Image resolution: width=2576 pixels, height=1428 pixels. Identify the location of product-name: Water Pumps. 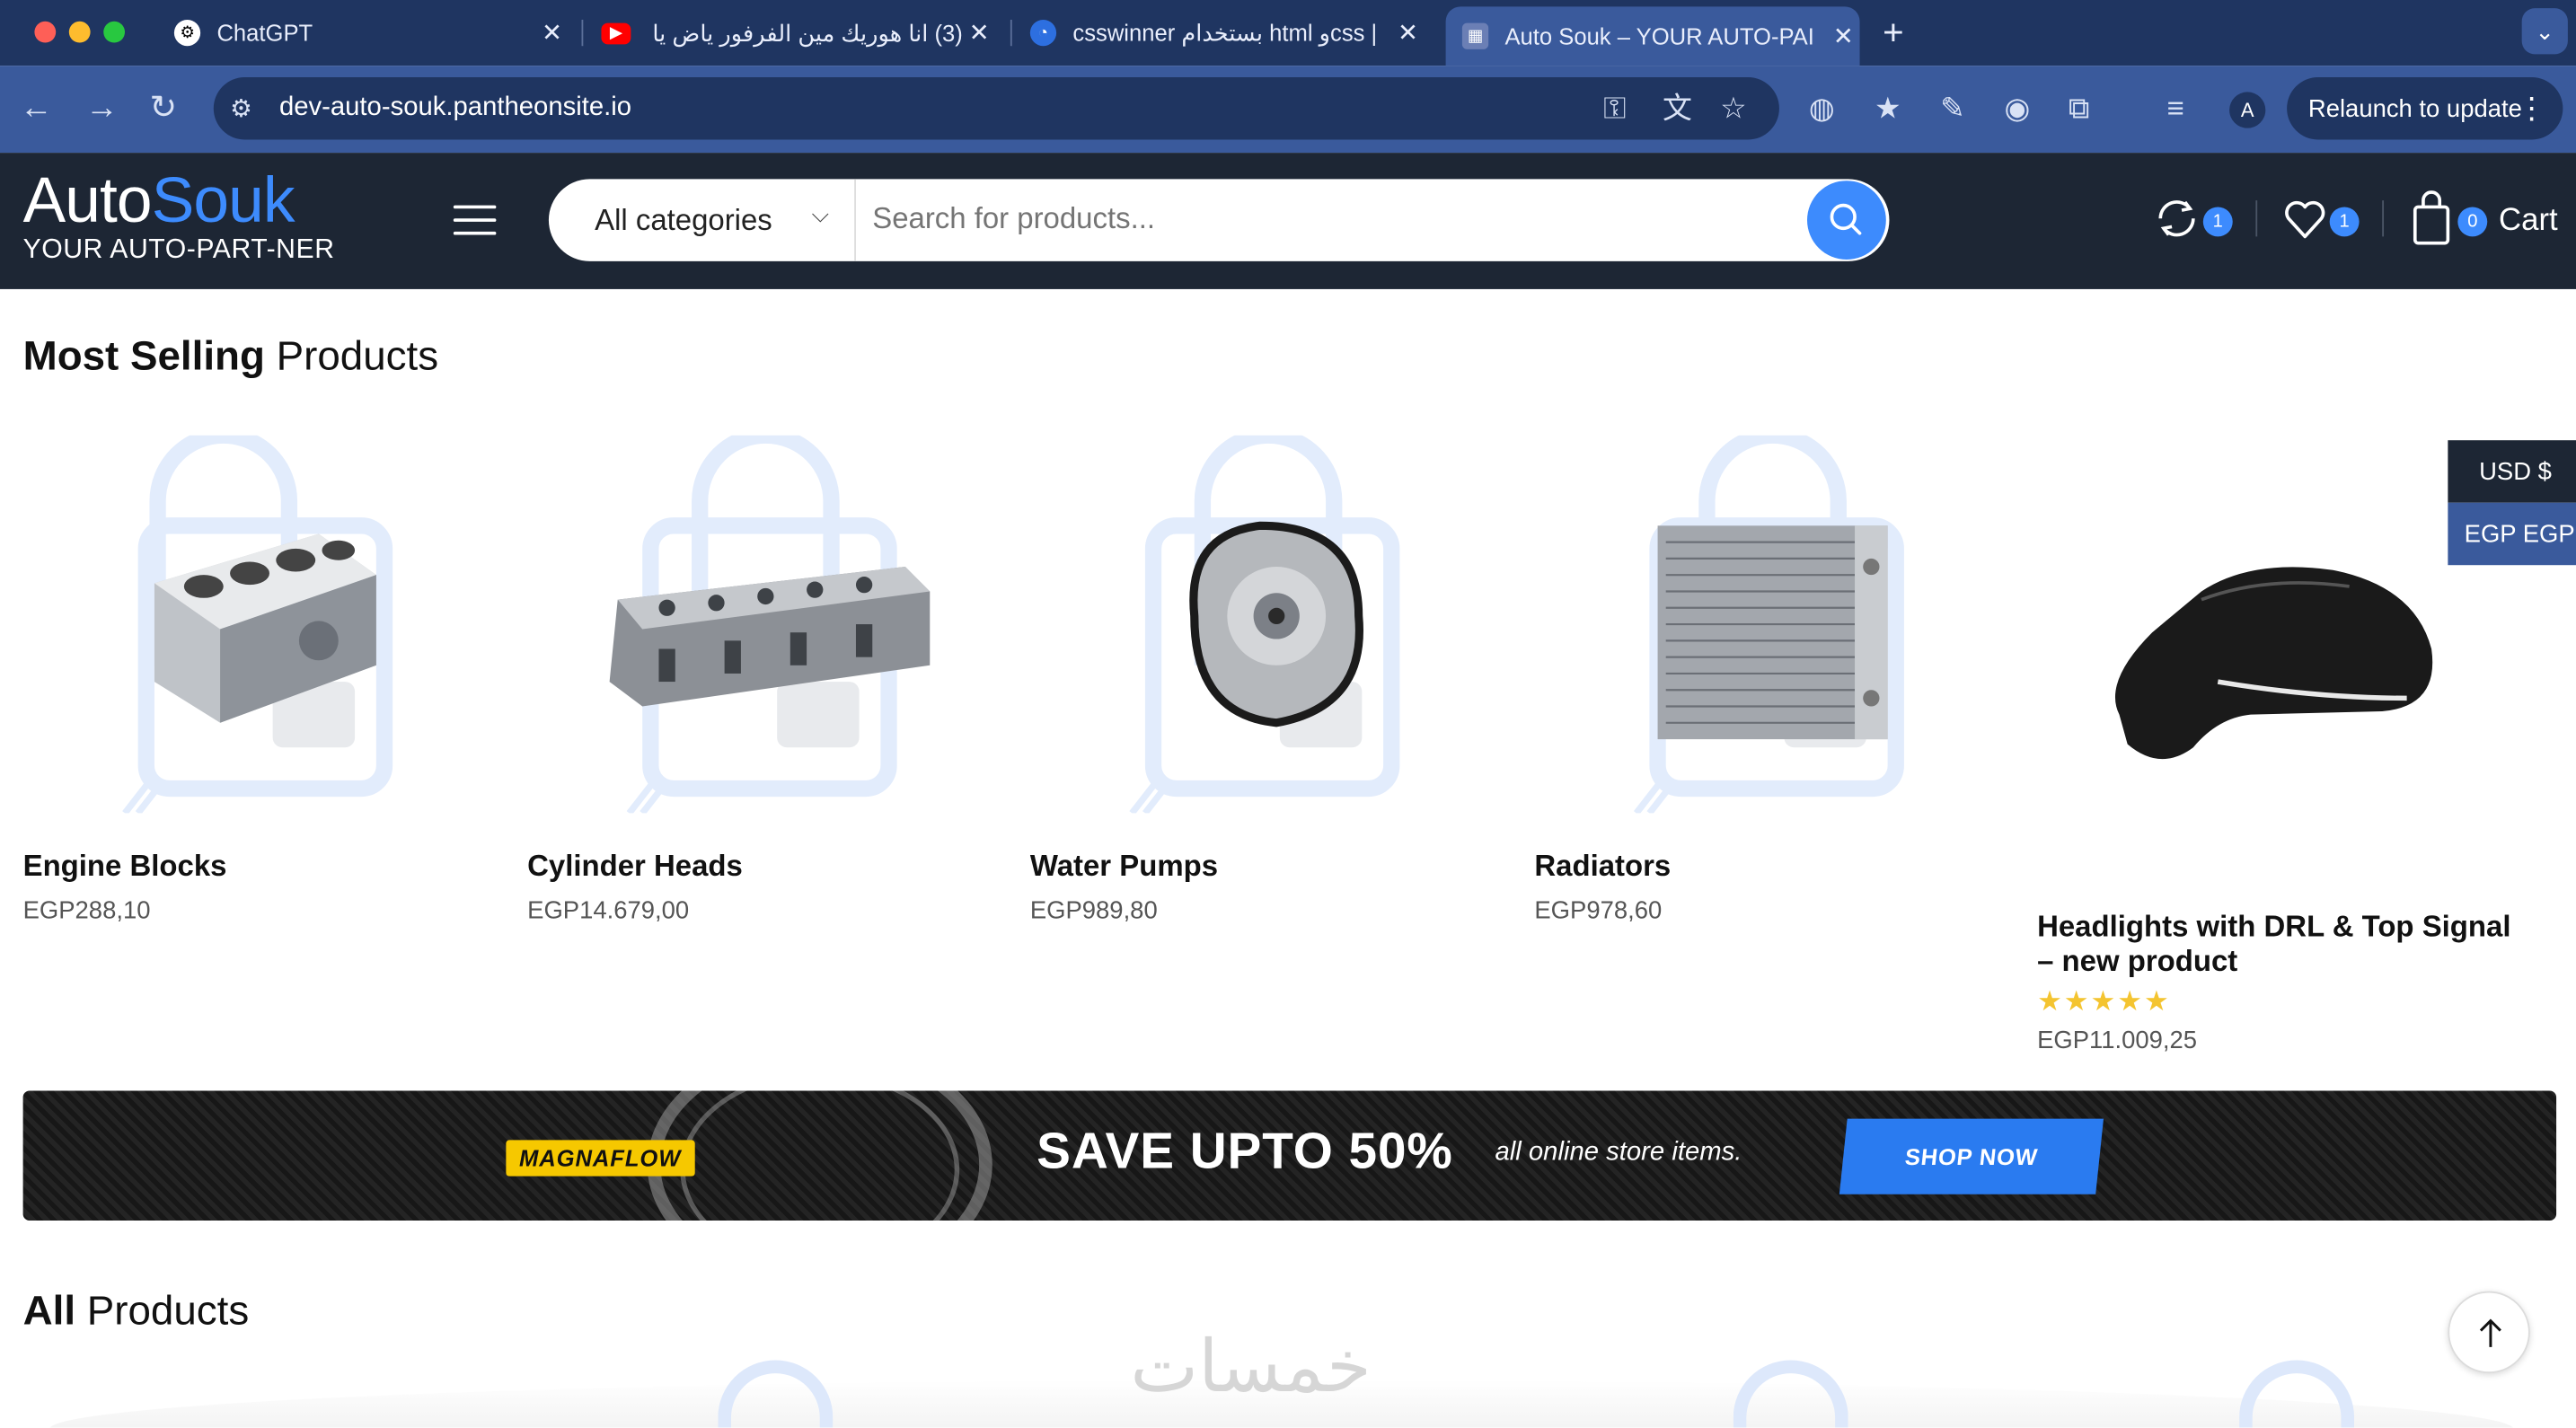
(1124, 867).